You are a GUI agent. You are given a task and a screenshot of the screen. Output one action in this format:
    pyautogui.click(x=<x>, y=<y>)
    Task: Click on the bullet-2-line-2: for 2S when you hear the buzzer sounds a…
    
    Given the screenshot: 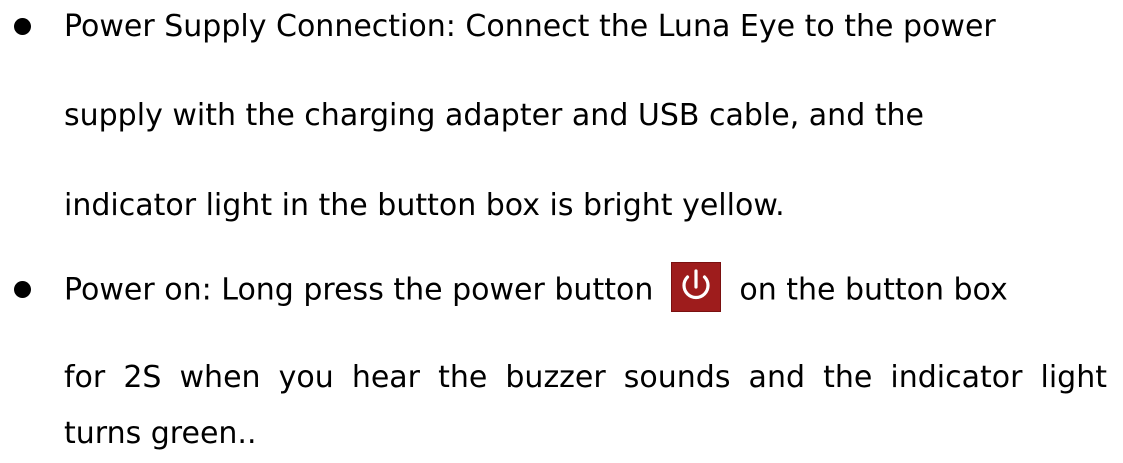 What is the action you would take?
    pyautogui.click(x=585, y=377)
    